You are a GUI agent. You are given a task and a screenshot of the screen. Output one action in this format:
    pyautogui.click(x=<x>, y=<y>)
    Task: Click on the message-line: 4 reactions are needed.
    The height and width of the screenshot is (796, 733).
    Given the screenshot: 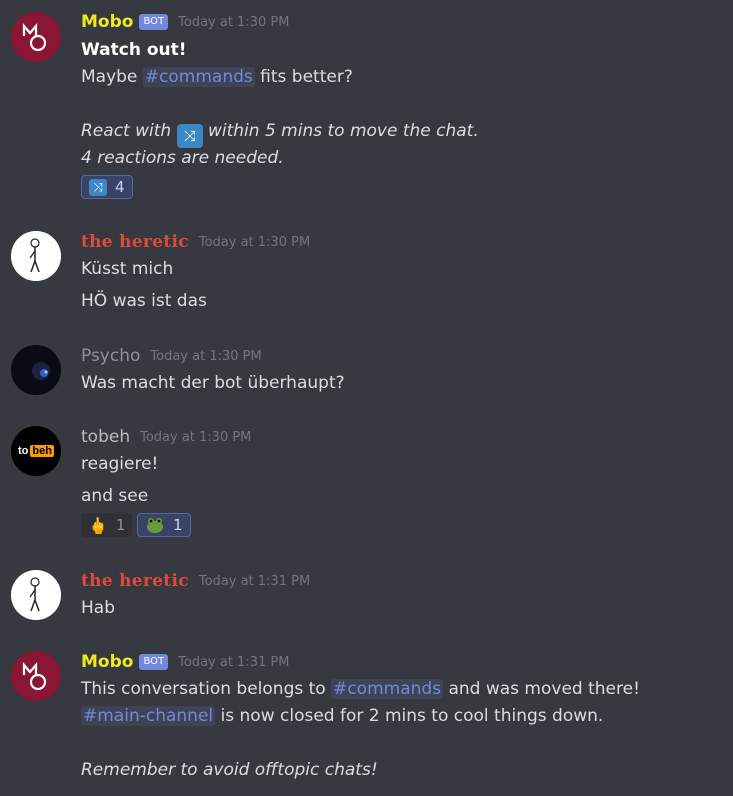 What is the action you would take?
    pyautogui.click(x=182, y=158)
    